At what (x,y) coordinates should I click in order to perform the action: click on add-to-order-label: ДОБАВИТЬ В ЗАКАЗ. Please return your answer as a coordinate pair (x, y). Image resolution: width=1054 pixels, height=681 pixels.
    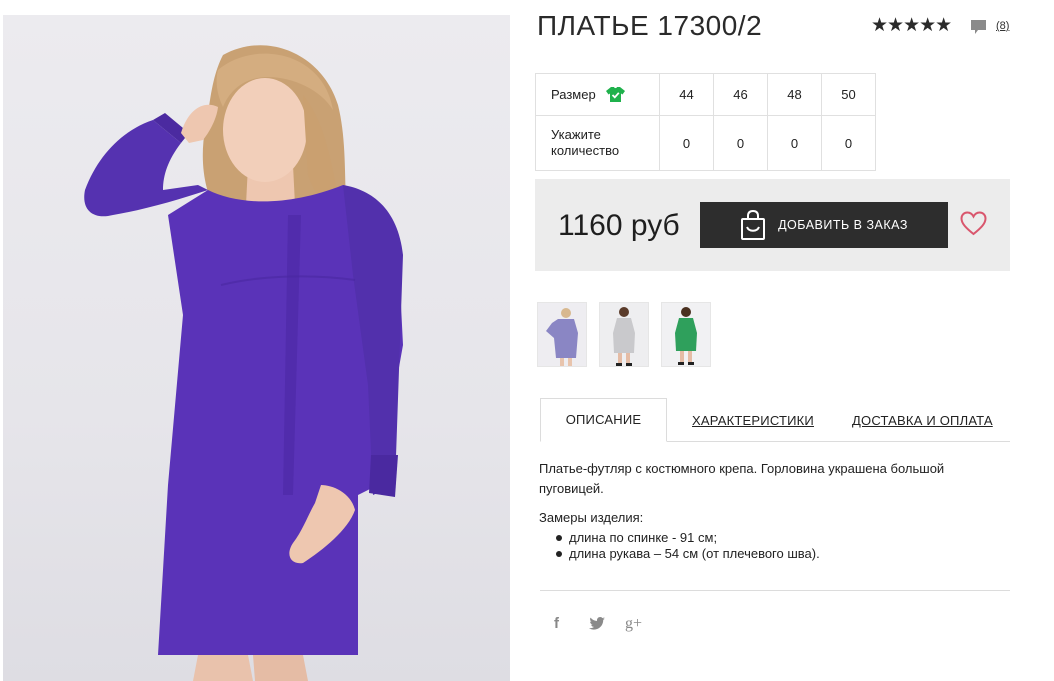
    Looking at the image, I should click on (843, 225).